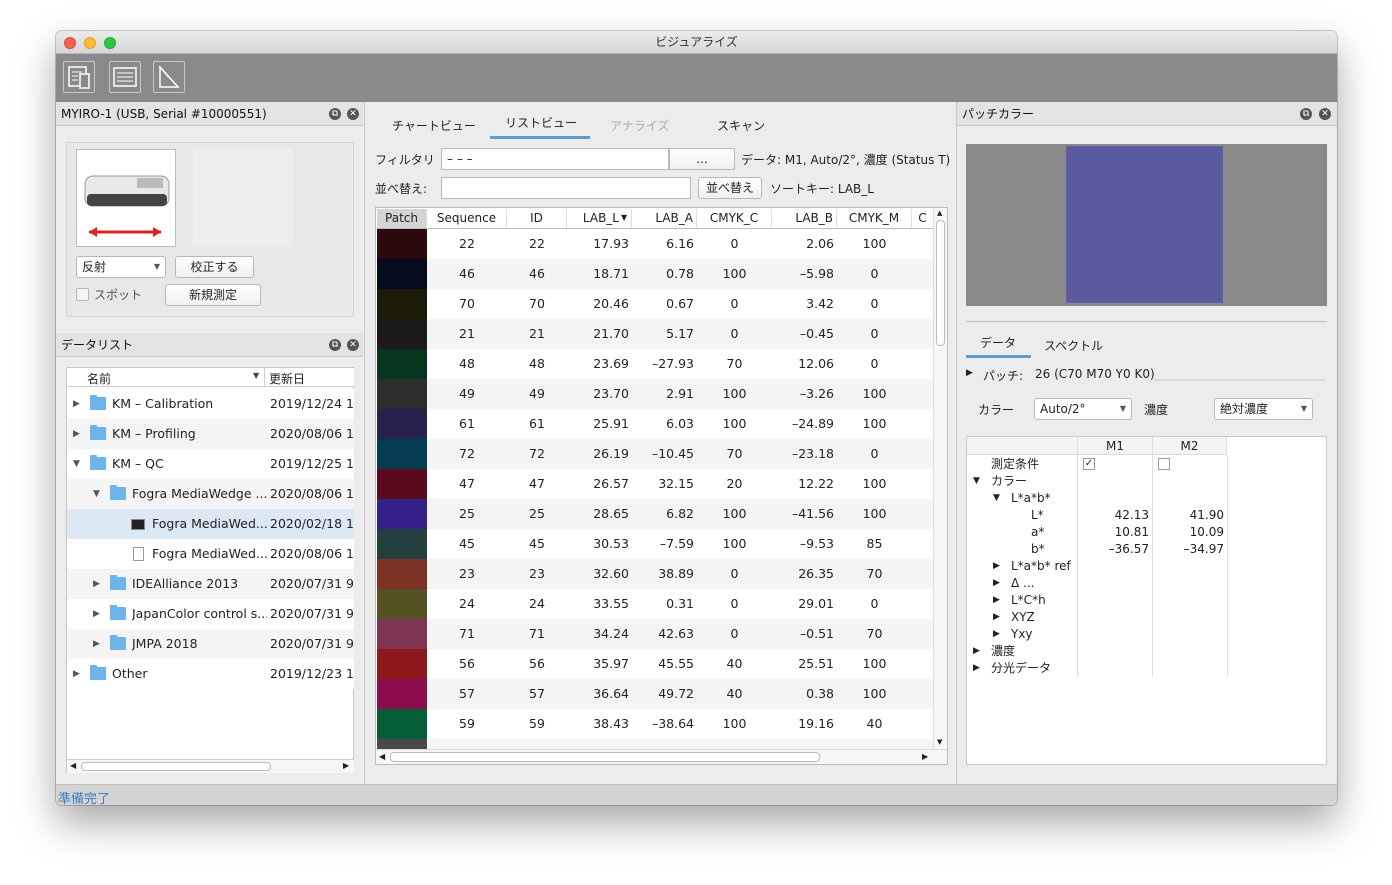 The height and width of the screenshot is (885, 1392). Describe the element at coordinates (82, 294) in the screenshot. I see `spot-checkbox` at that location.